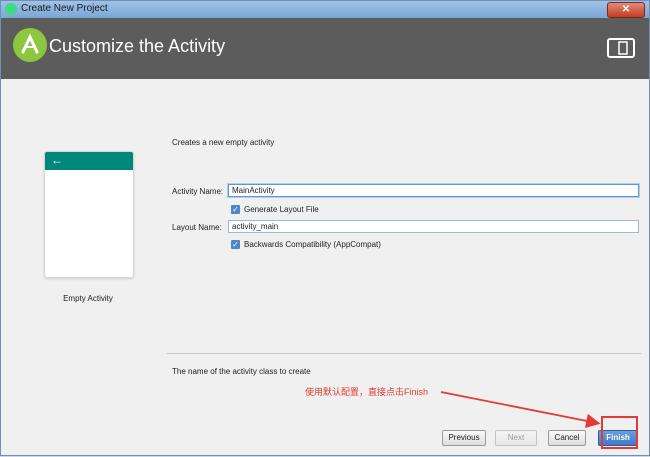 Image resolution: width=650 pixels, height=457 pixels. I want to click on previous-button: Previous, so click(464, 438).